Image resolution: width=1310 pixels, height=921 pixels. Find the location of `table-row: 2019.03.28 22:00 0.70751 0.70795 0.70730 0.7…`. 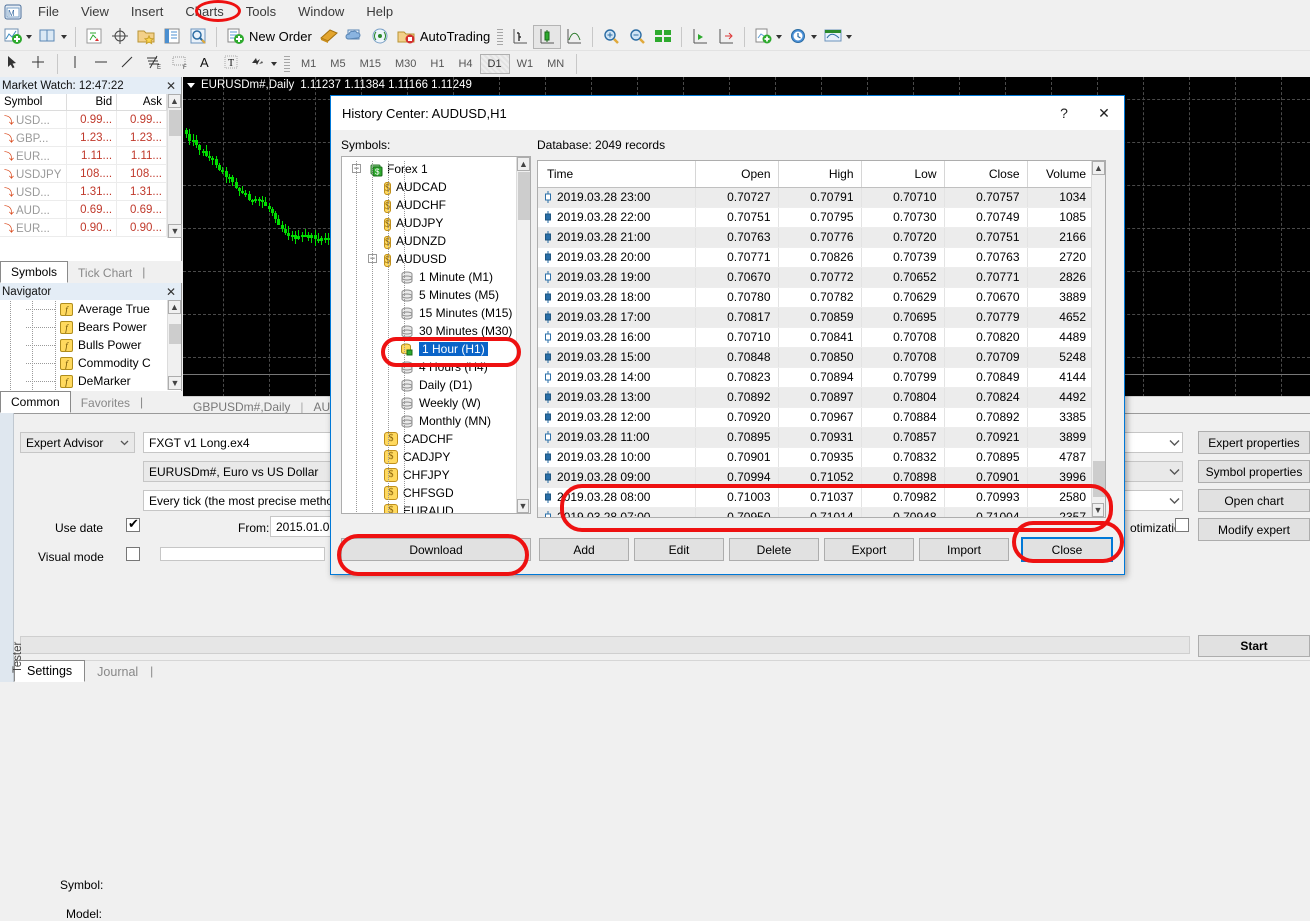

table-row: 2019.03.28 22:00 0.70751 0.70795 0.70730 0.7… is located at coordinates (815, 217).